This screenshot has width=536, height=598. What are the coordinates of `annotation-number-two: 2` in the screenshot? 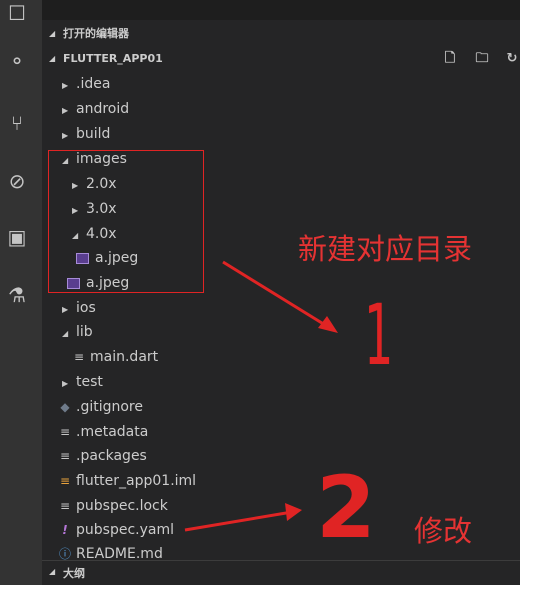 It's located at (346, 508).